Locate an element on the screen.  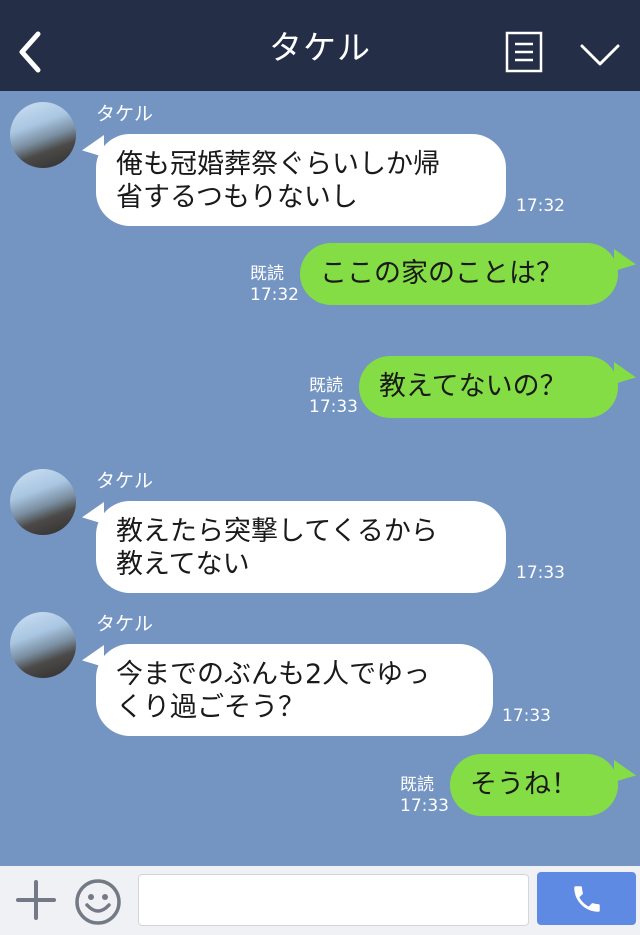
chat-title: タケル is located at coordinates (320, 47).